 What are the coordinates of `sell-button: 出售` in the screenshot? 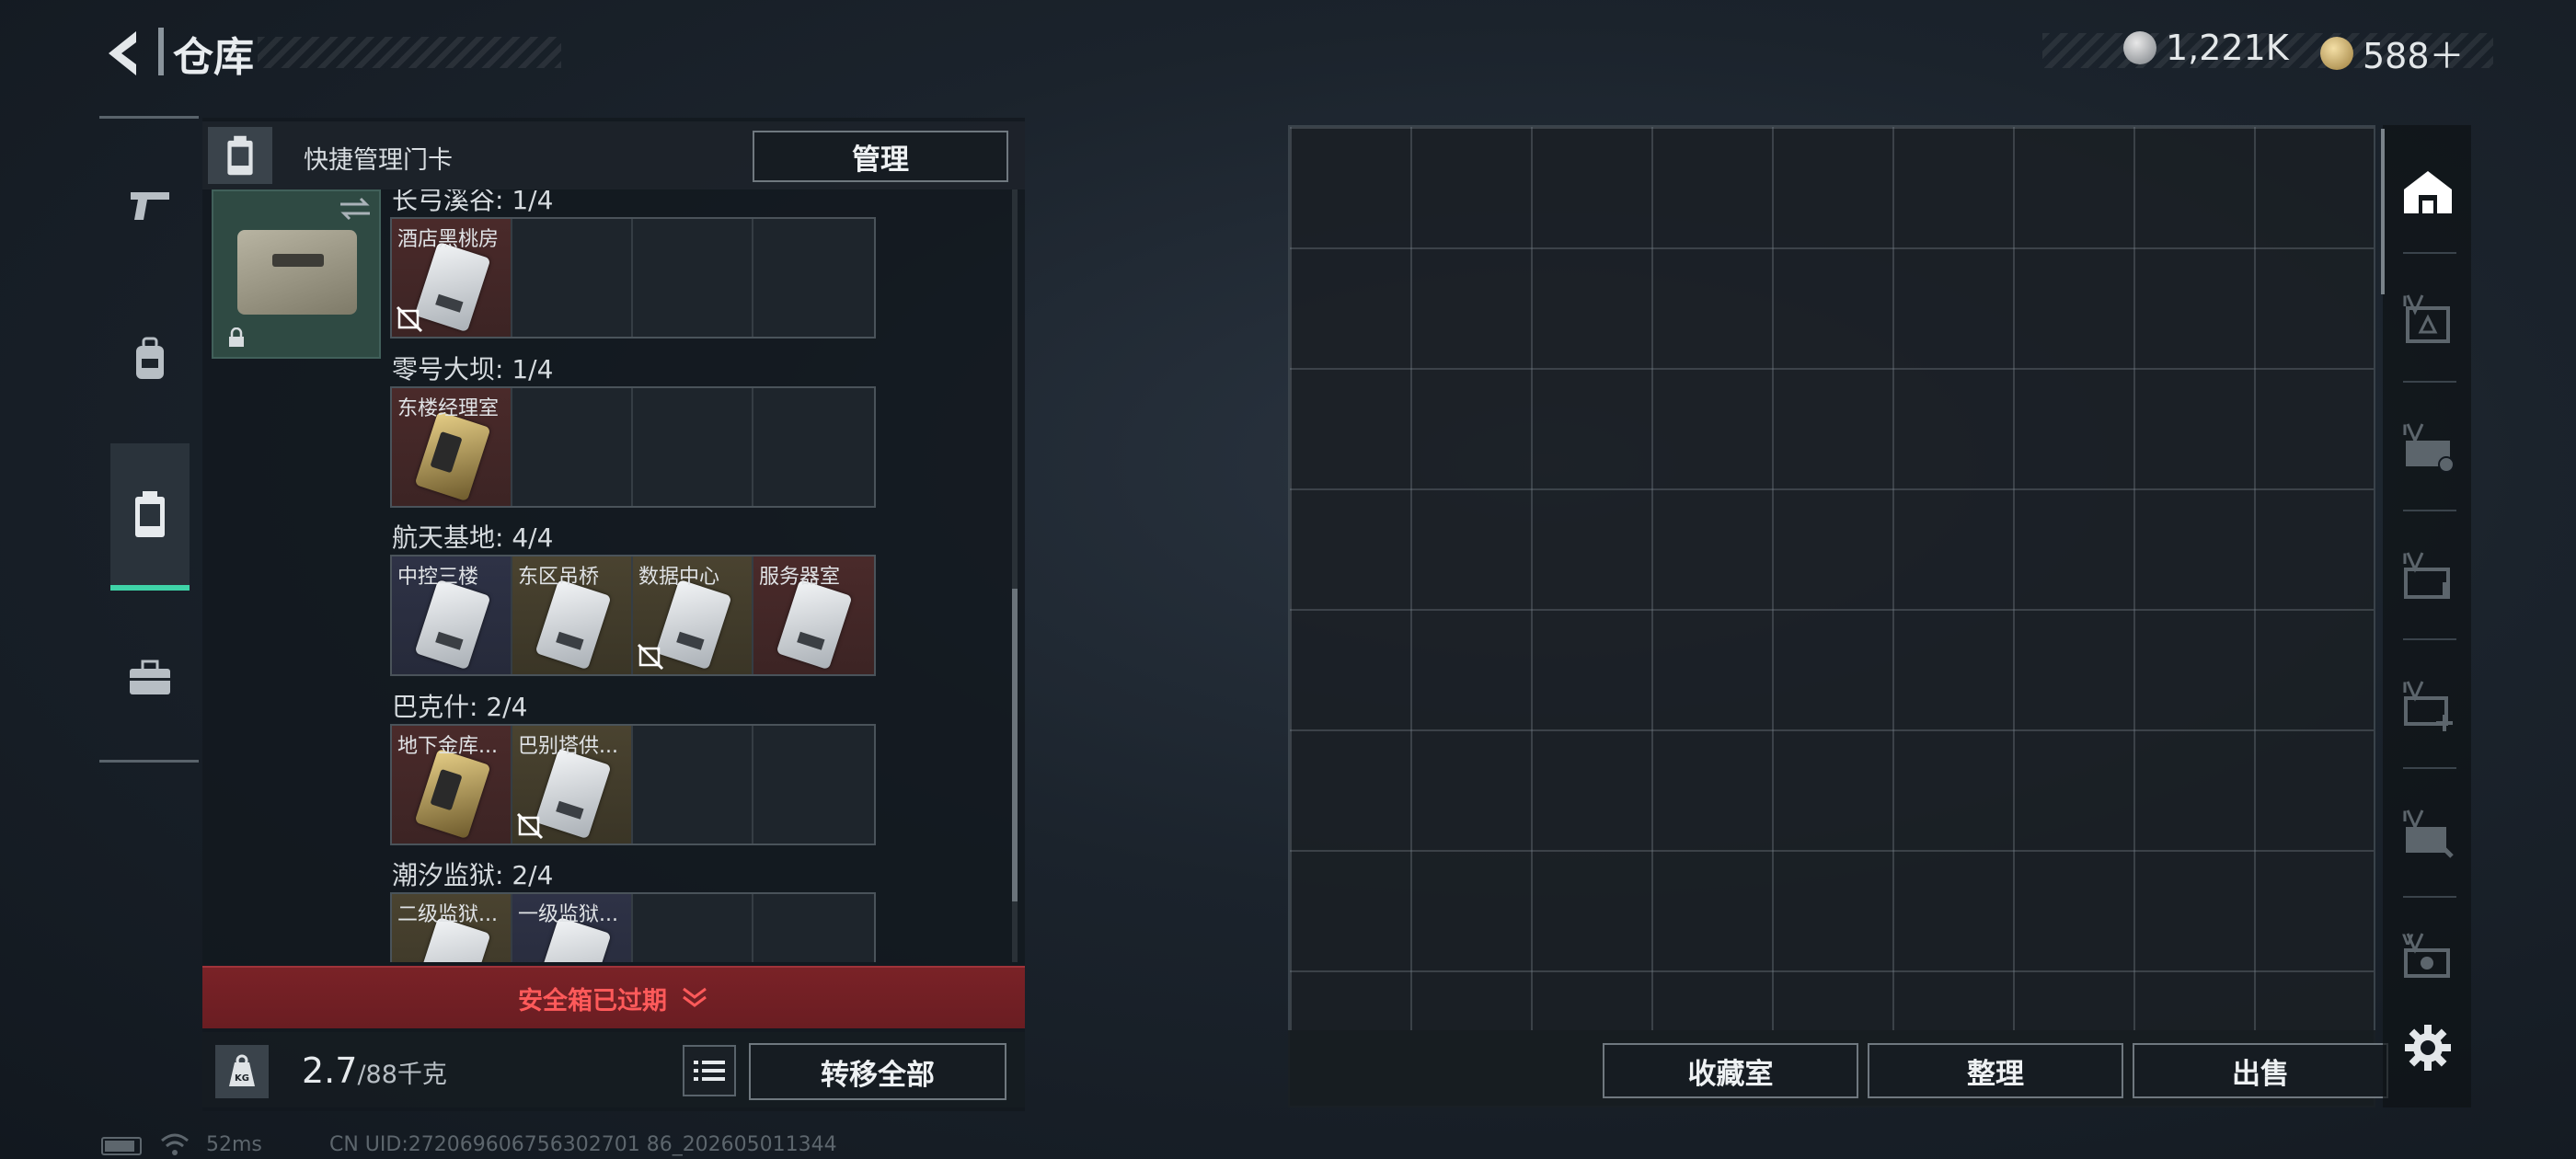 It's located at (2260, 1070).